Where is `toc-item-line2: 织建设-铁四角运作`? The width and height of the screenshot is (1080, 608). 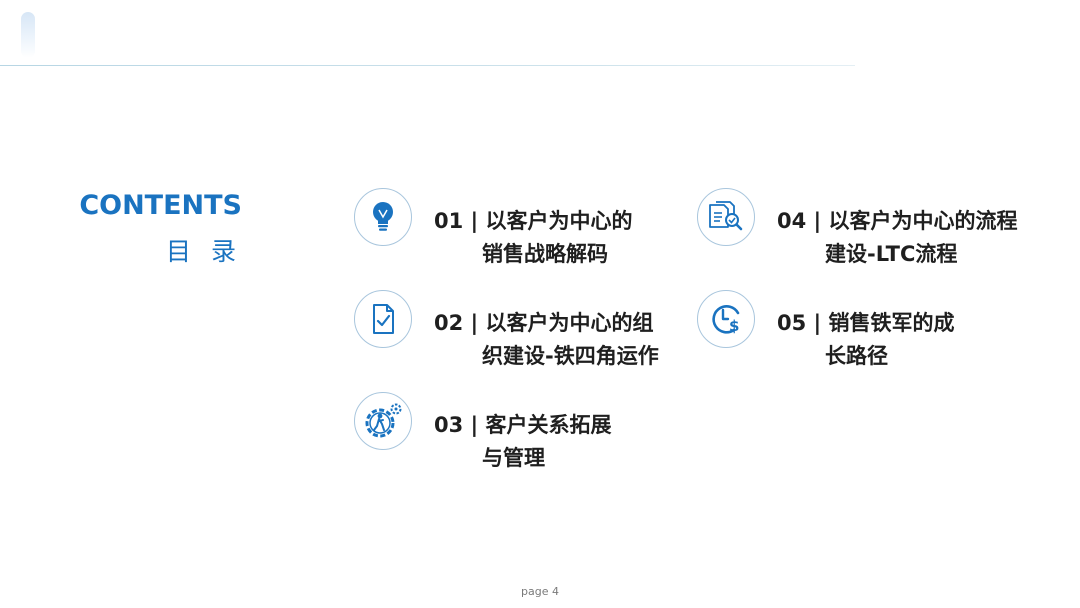 toc-item-line2: 织建设-铁四角运作 is located at coordinates (570, 356).